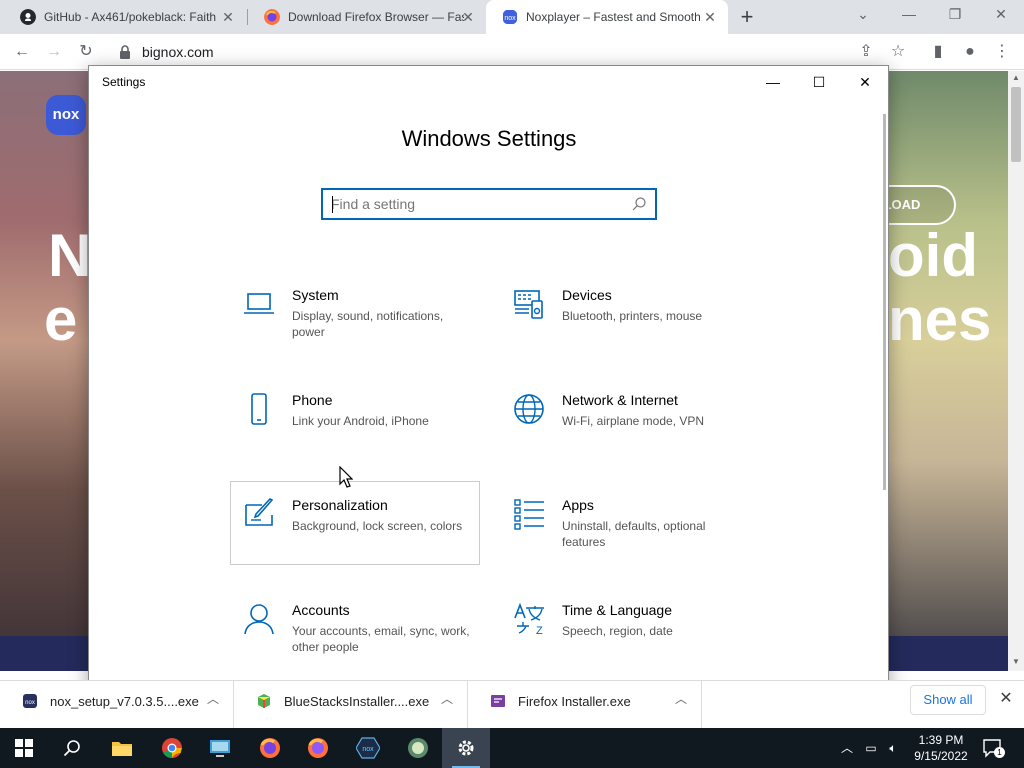 The image size is (1024, 768). Describe the element at coordinates (340, 505) in the screenshot. I see `category-name: Personalization` at that location.